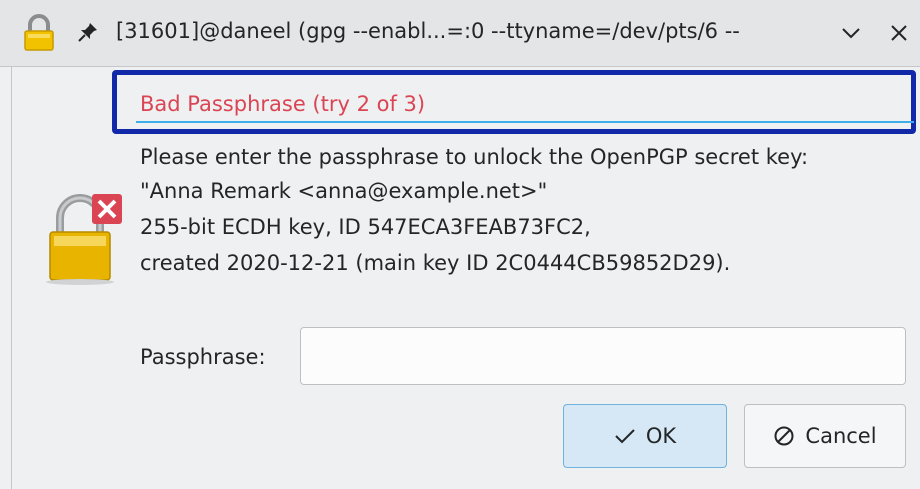 The width and height of the screenshot is (920, 489). I want to click on passphrase-label: Passphrase:, so click(203, 357).